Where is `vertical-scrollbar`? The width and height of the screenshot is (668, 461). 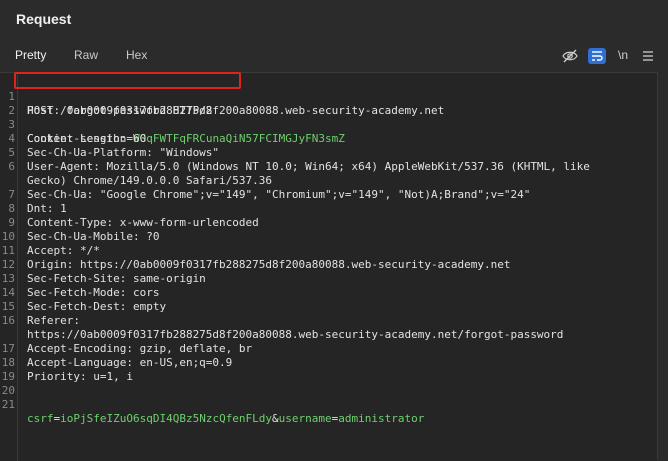
vertical-scrollbar is located at coordinates (662, 266).